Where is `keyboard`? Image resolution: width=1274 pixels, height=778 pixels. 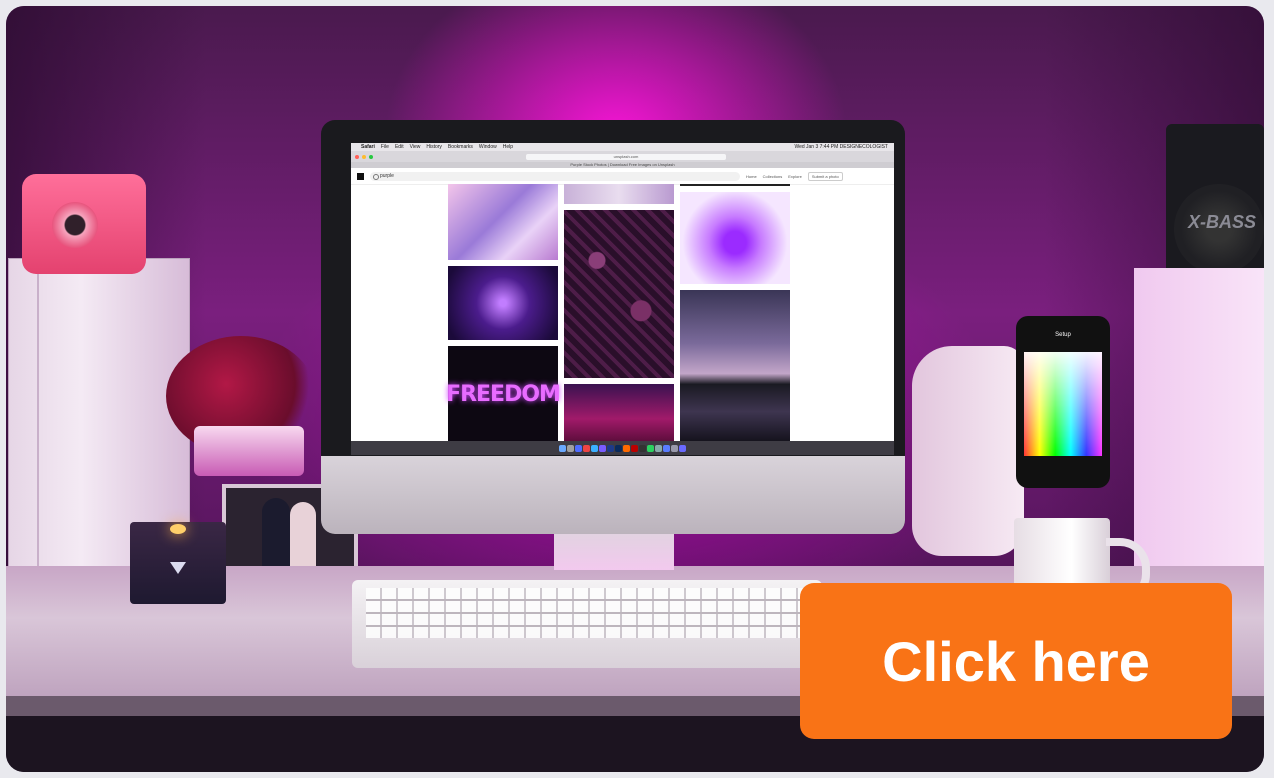 keyboard is located at coordinates (587, 624).